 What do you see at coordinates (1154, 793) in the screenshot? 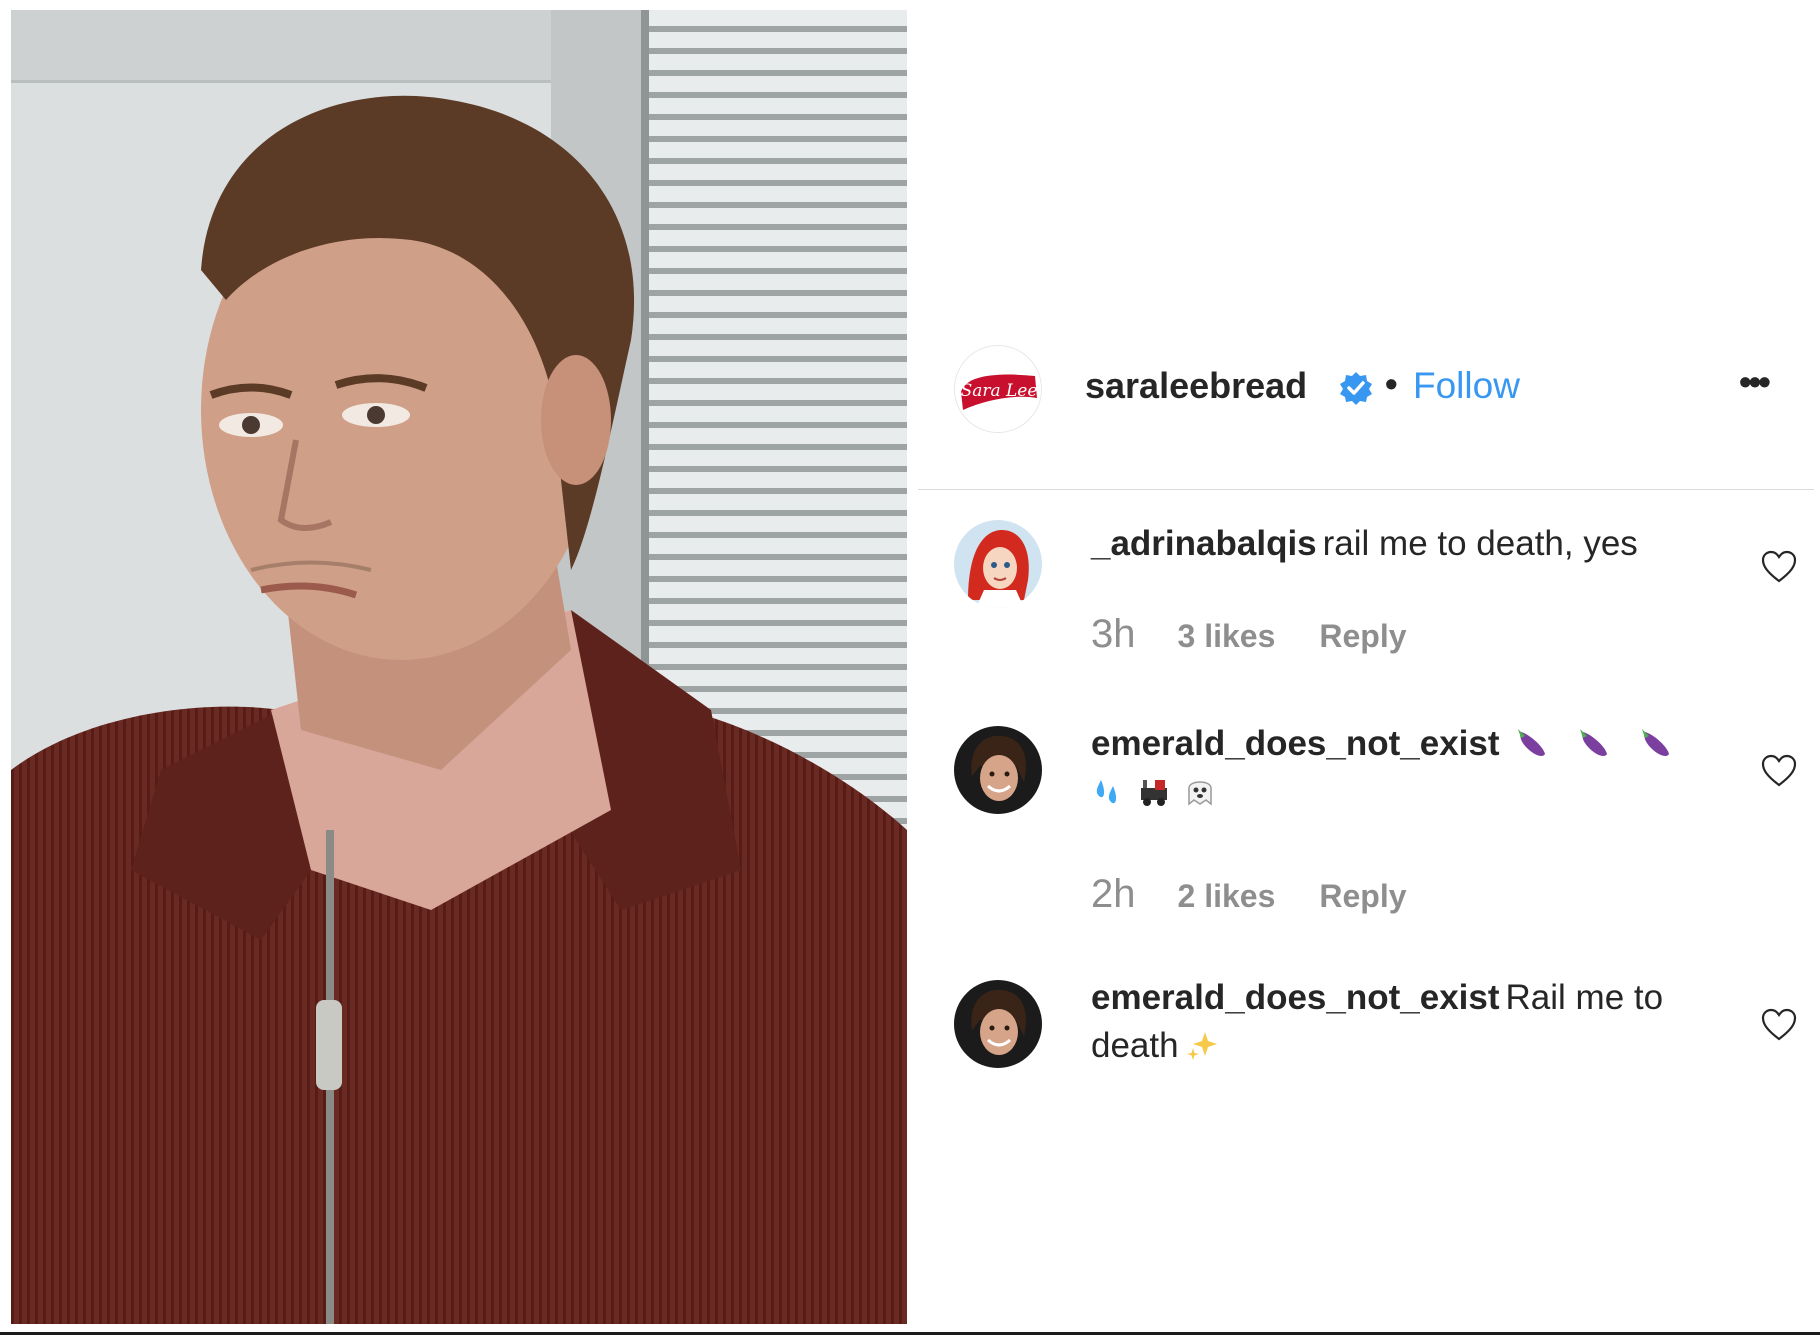
I see `locomotive-emoji-icon` at bounding box center [1154, 793].